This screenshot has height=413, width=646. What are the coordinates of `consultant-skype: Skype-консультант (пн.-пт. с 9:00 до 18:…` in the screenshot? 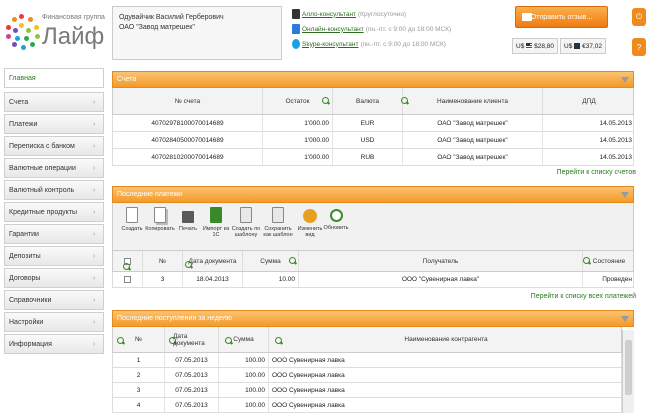 It's located at (369, 44).